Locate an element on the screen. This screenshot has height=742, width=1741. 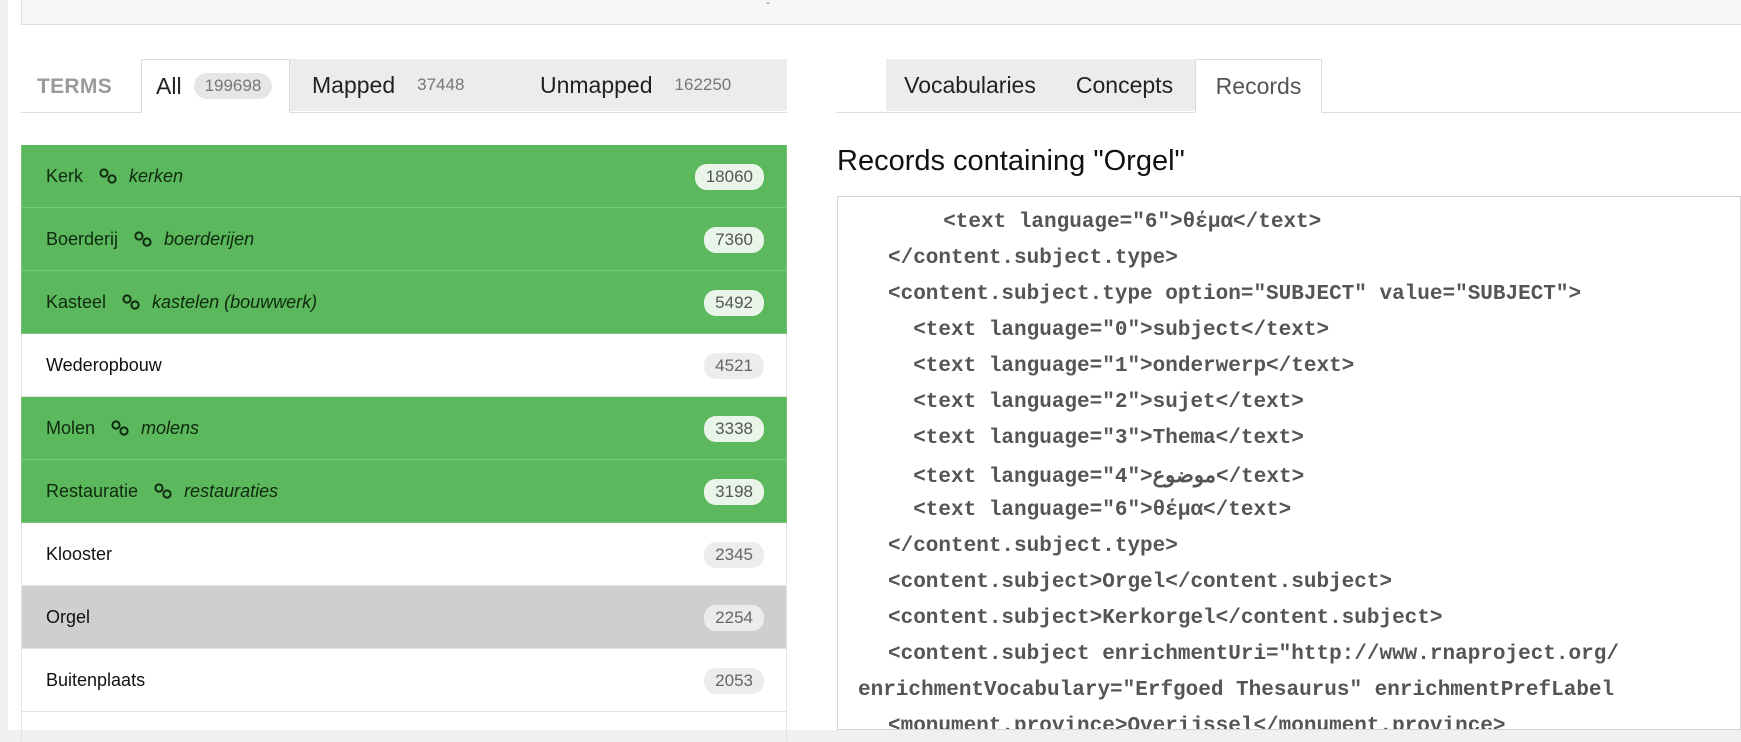
term-row: Kasteel kastelen (bouwwerk) 5492 is located at coordinates (404, 302).